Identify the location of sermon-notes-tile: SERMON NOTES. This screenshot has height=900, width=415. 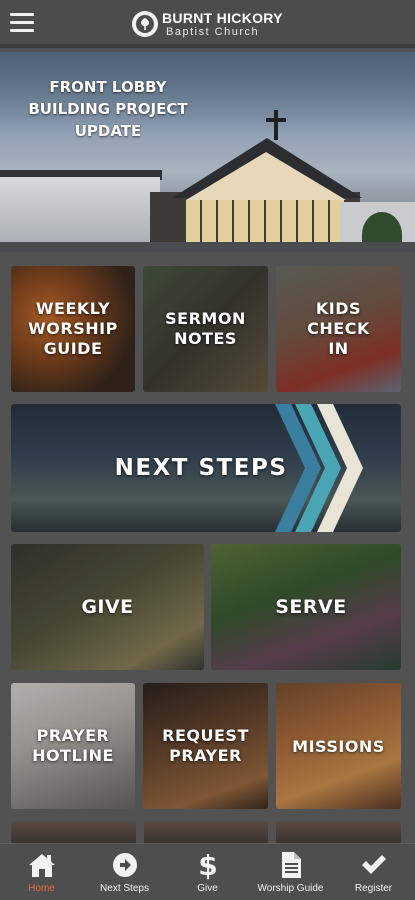
(205, 329).